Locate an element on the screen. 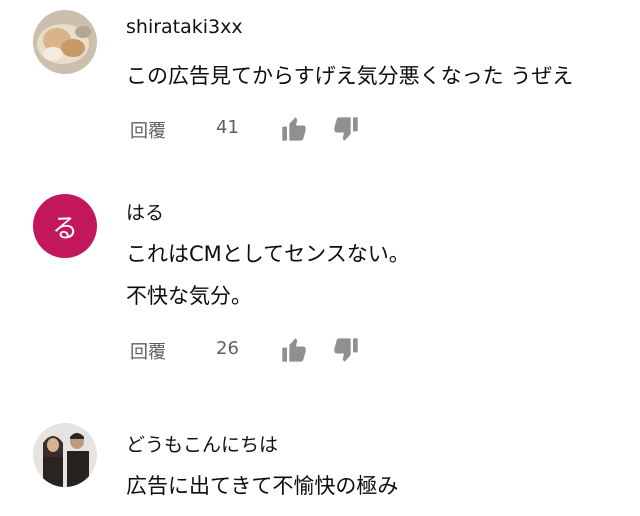 This screenshot has width=640, height=516. comment-text: 広告に出てきて不愉快の極み is located at coordinates (262, 486).